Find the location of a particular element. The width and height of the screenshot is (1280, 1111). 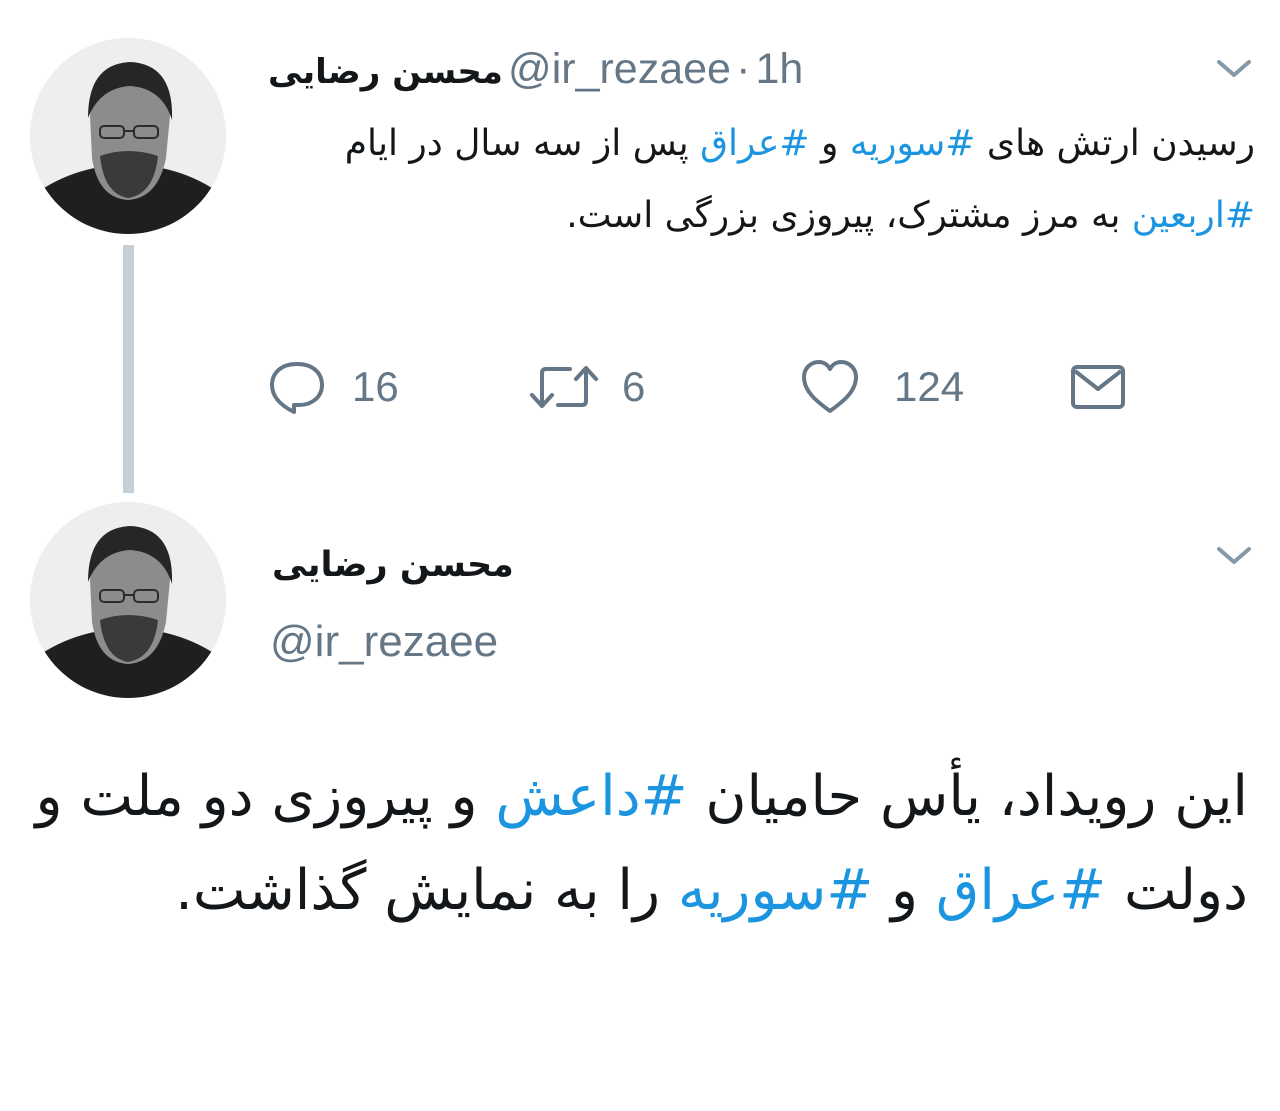

tweet-timestamp: 1h is located at coordinates (779, 69).